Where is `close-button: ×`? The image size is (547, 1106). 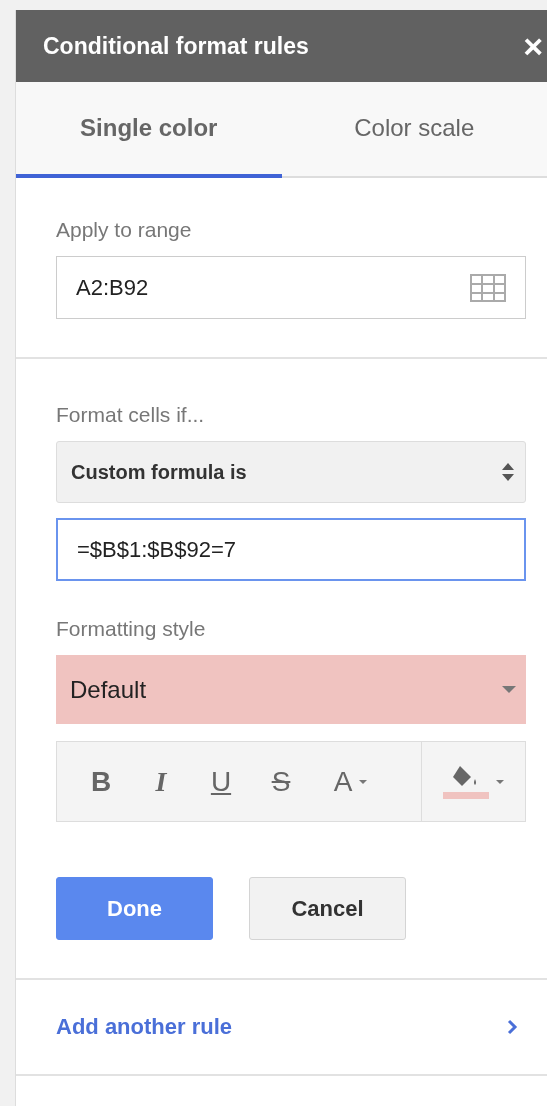
close-button: × is located at coordinates (530, 46).